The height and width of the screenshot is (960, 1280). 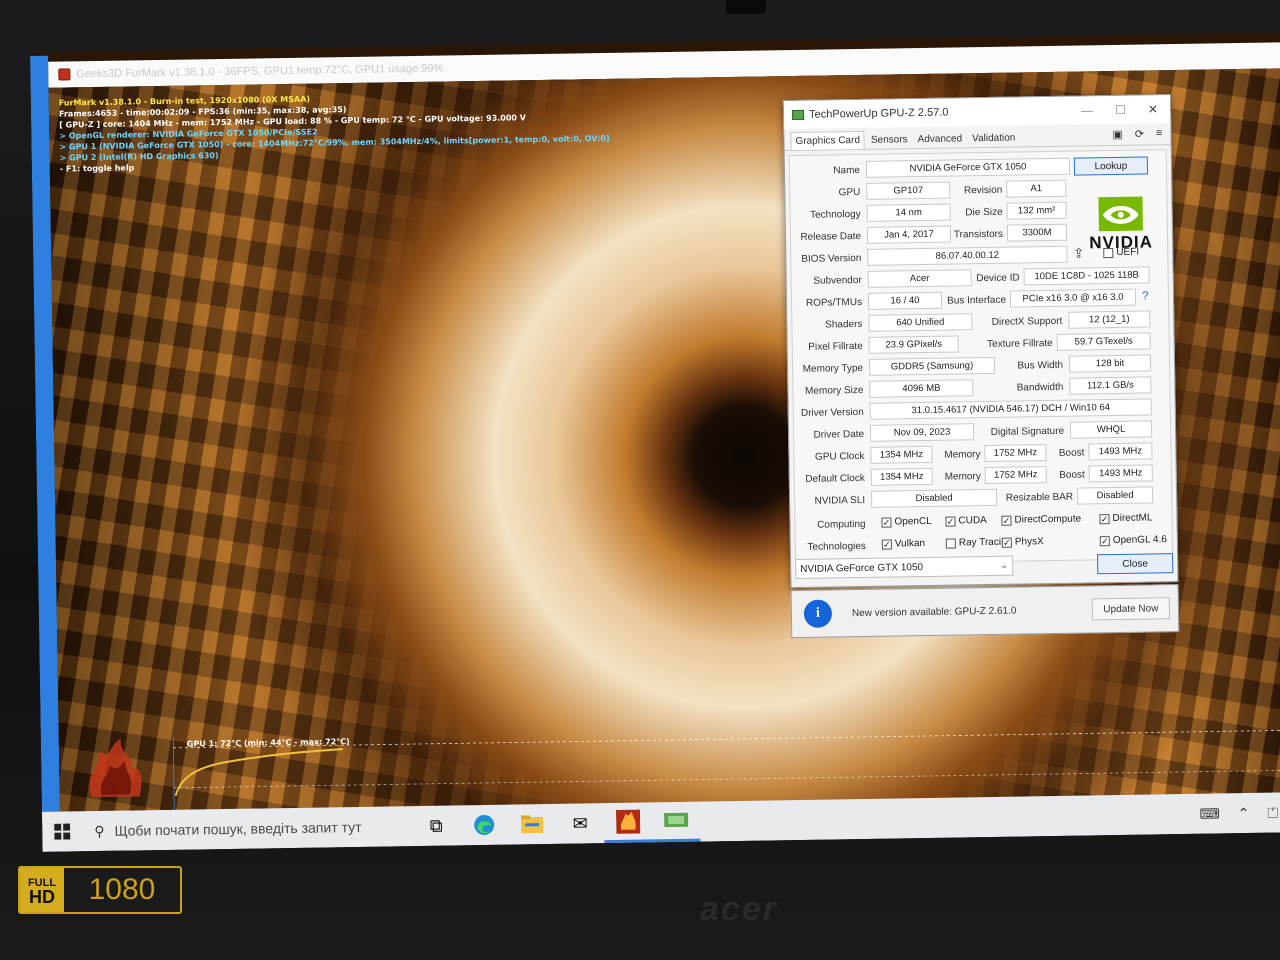 I want to click on device-id-value: 10DE 1C8D - 1025 118B, so click(x=1086, y=276).